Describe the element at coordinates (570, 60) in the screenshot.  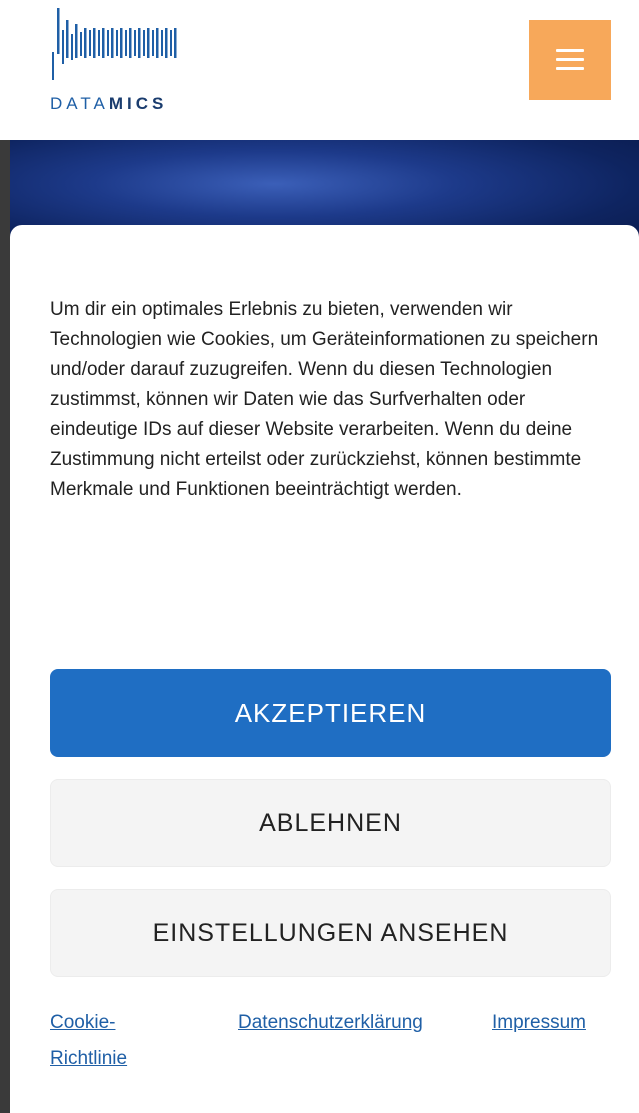
I see `menu-button` at that location.